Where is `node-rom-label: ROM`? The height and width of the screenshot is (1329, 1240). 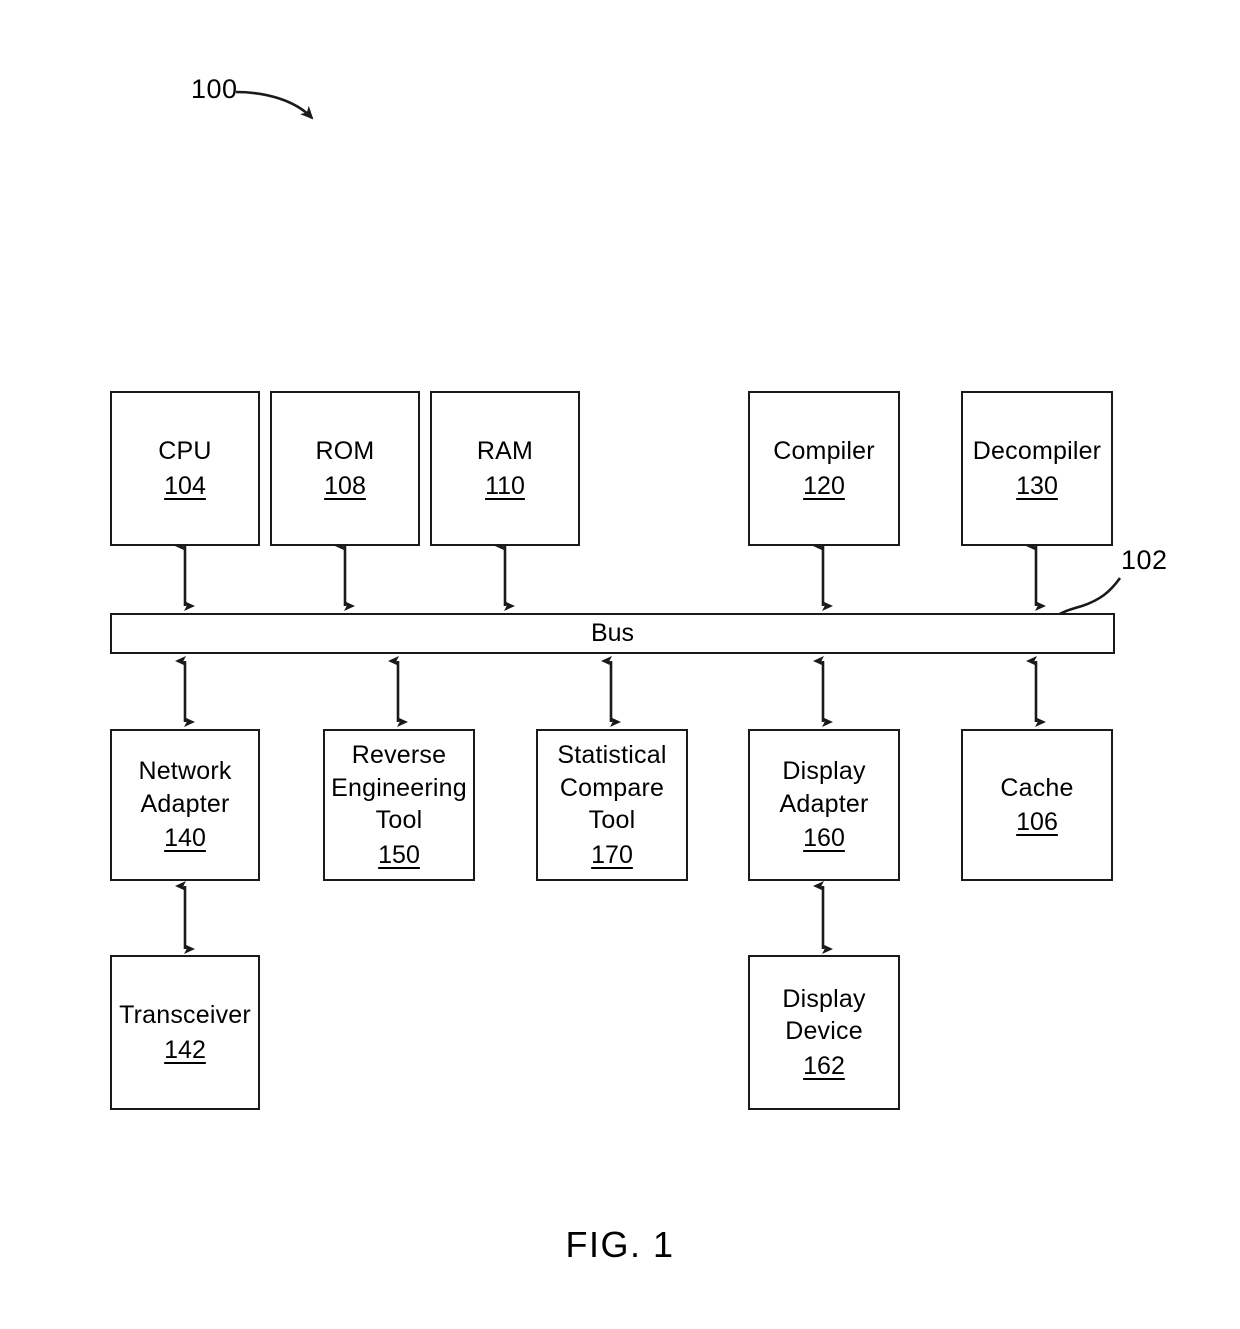 node-rom-label: ROM is located at coordinates (345, 451).